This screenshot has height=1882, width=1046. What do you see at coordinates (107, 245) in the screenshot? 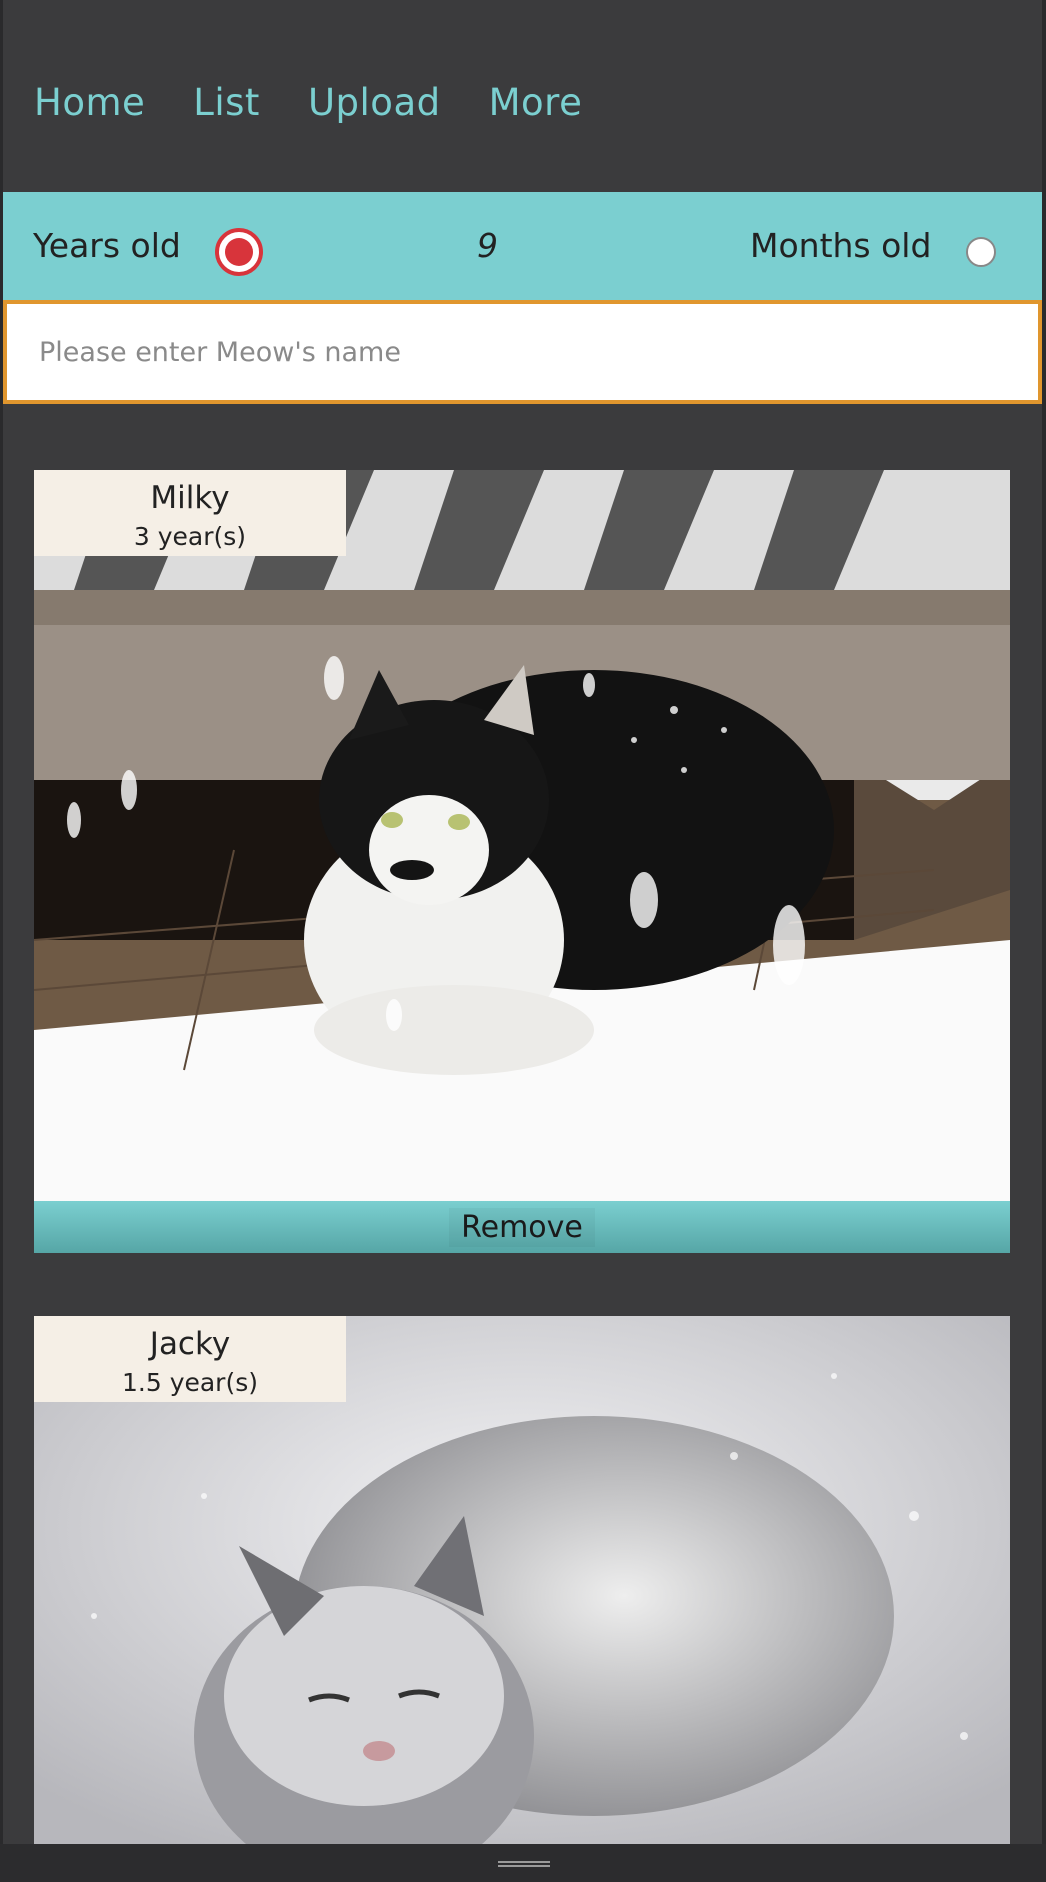
I see `years-old-label: Years old` at bounding box center [107, 245].